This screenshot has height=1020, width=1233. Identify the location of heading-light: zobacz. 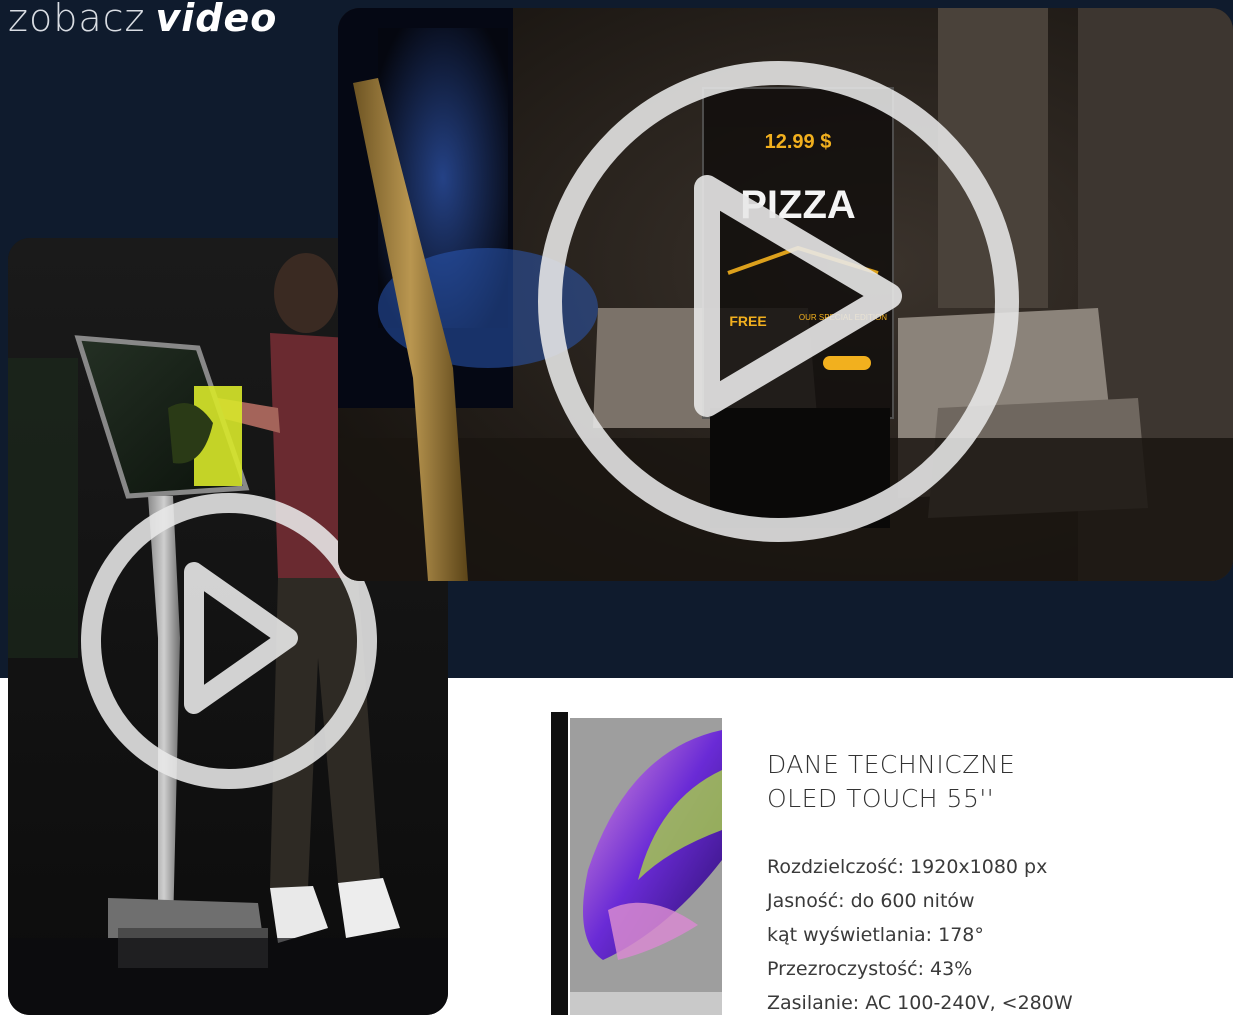
(77, 20).